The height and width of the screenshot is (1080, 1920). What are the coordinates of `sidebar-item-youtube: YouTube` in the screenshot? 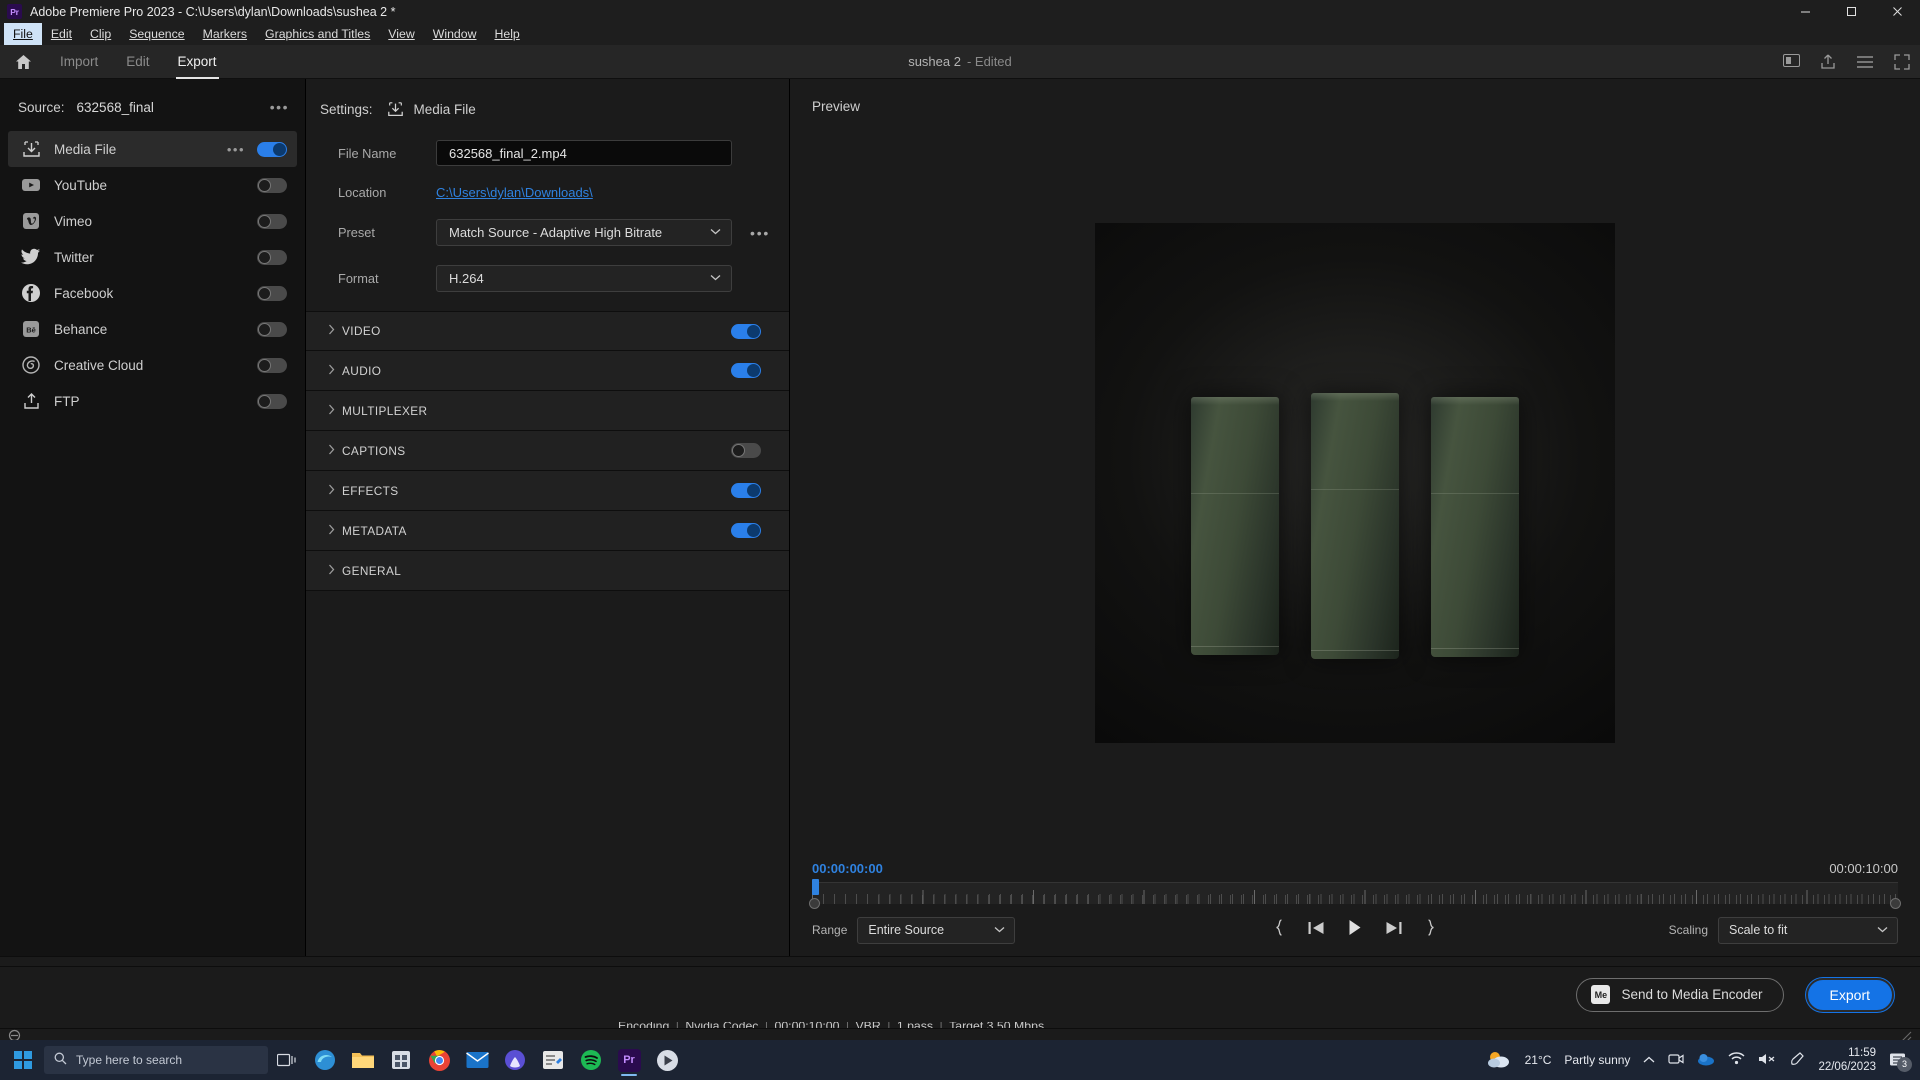 It's located at (152, 185).